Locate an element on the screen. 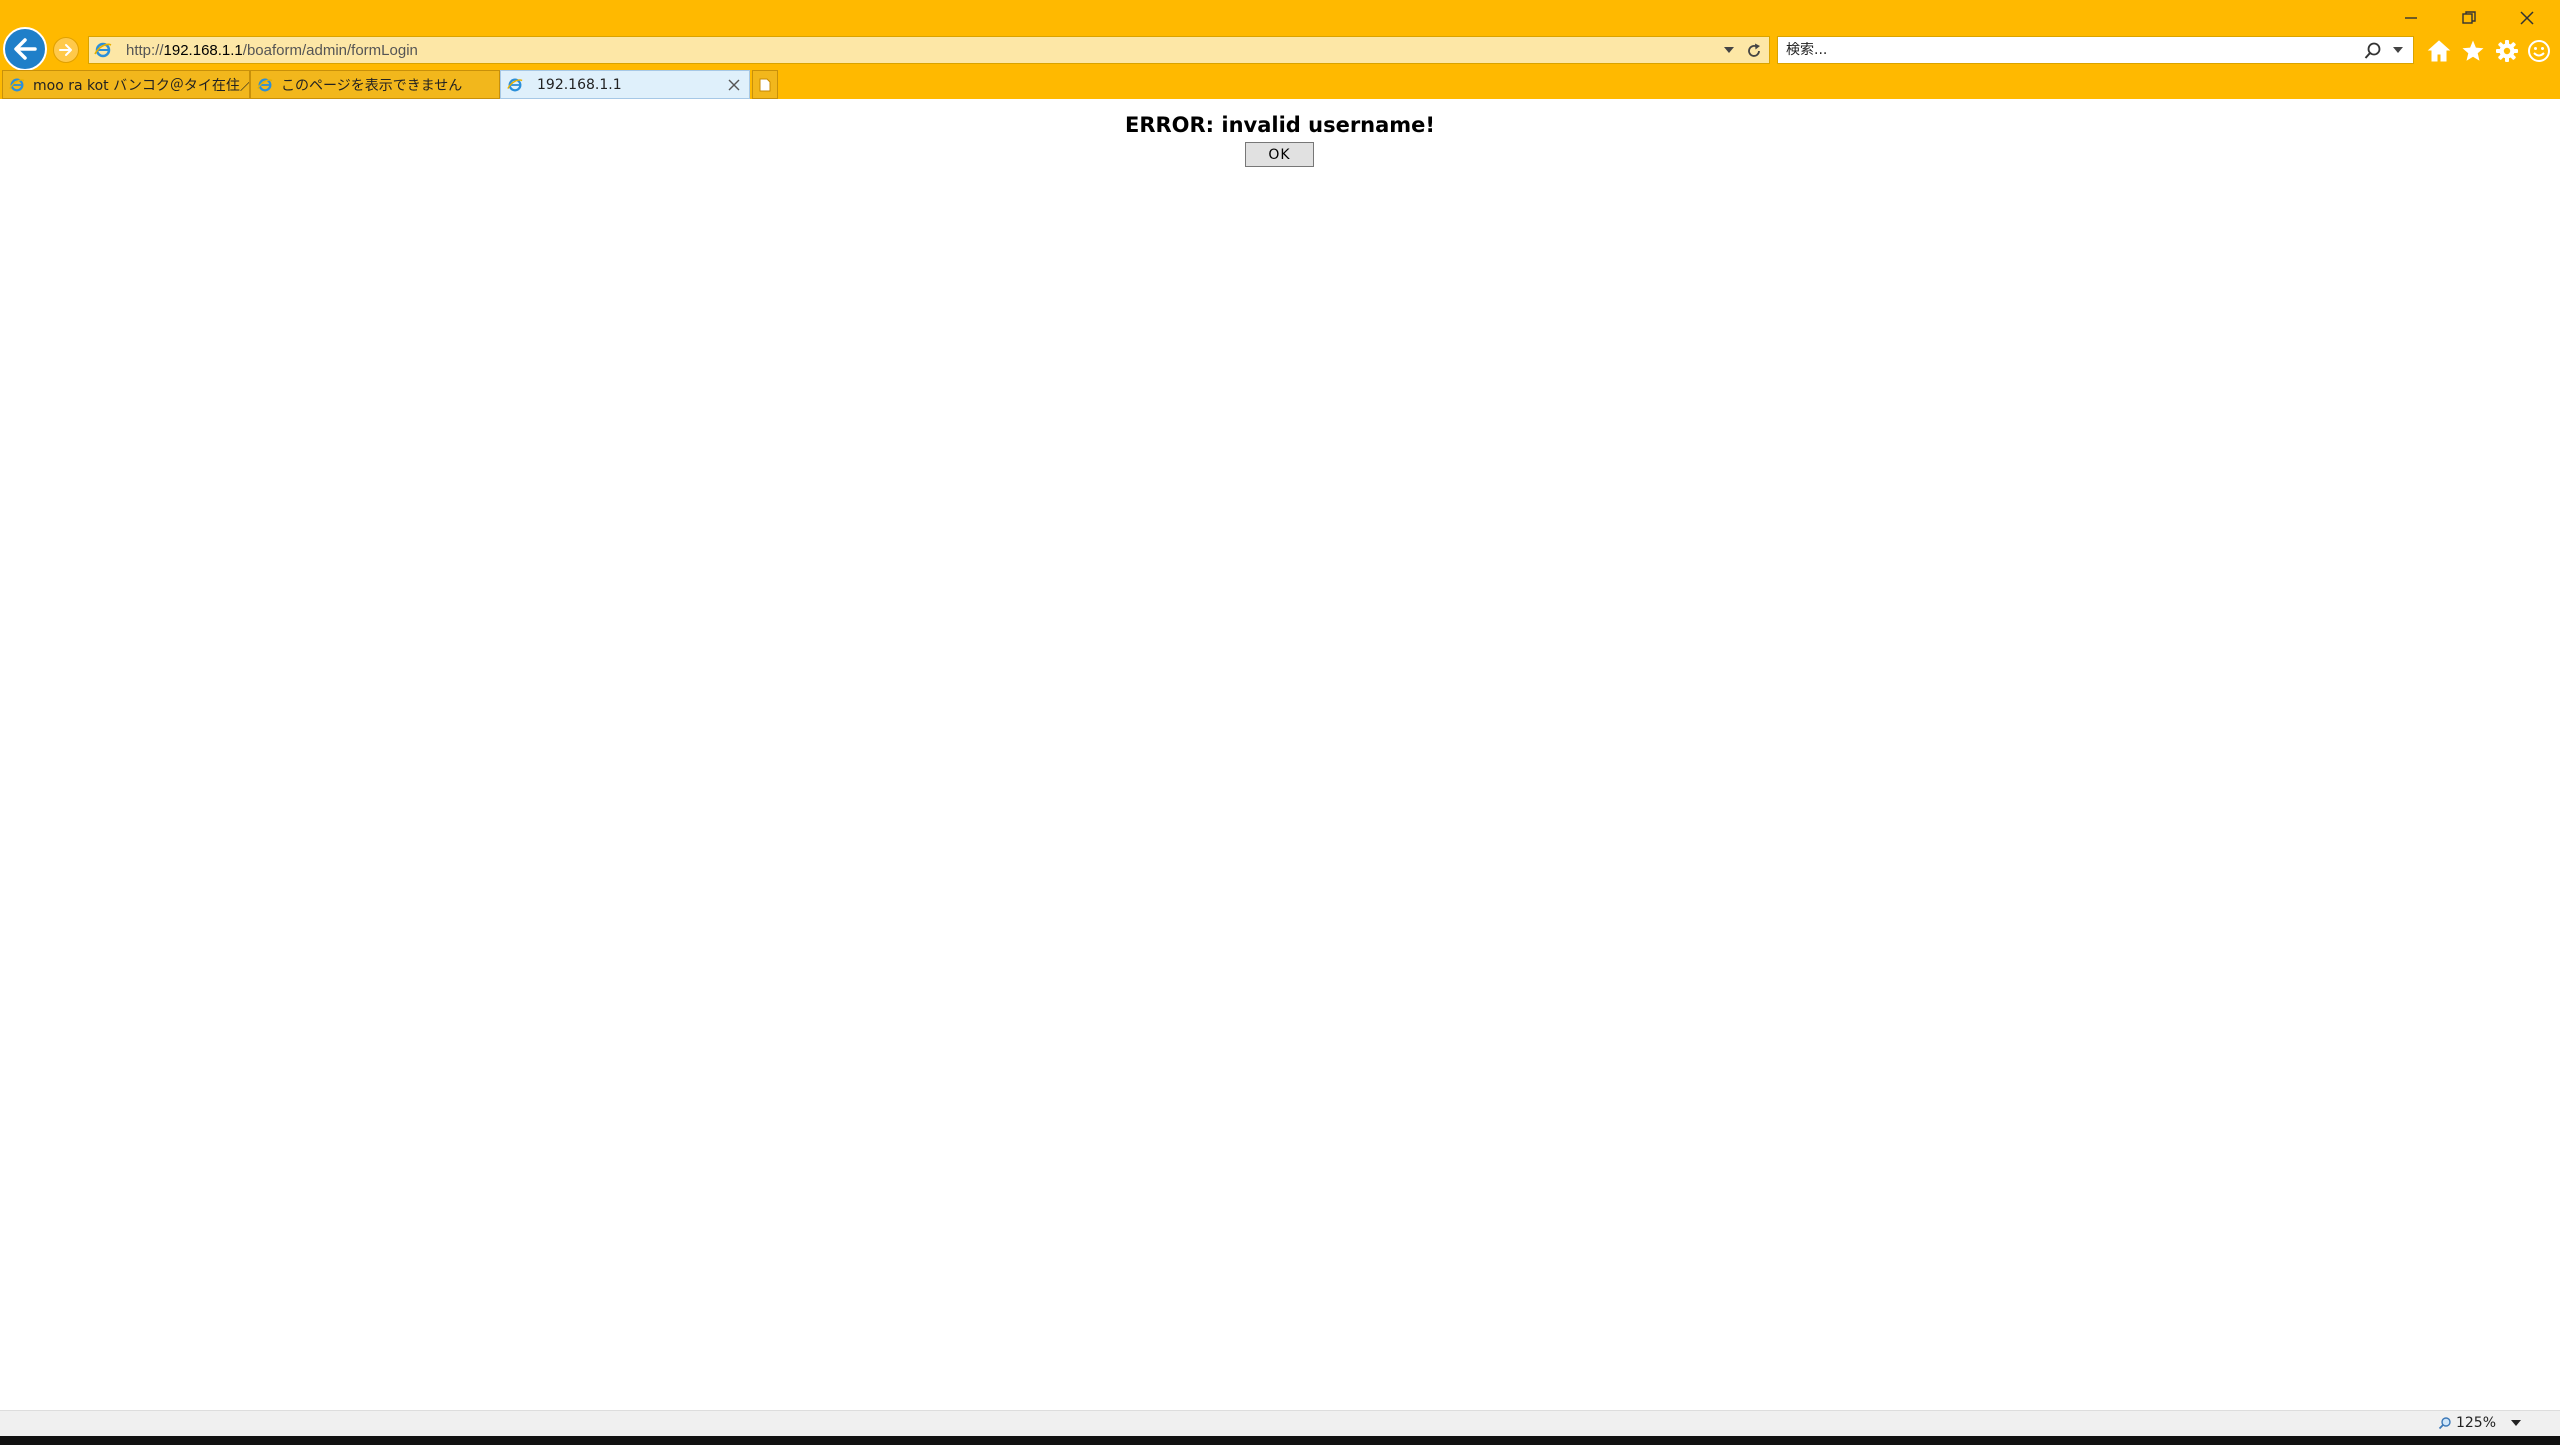  search-provider-dropdown-icon is located at coordinates (2398, 50).